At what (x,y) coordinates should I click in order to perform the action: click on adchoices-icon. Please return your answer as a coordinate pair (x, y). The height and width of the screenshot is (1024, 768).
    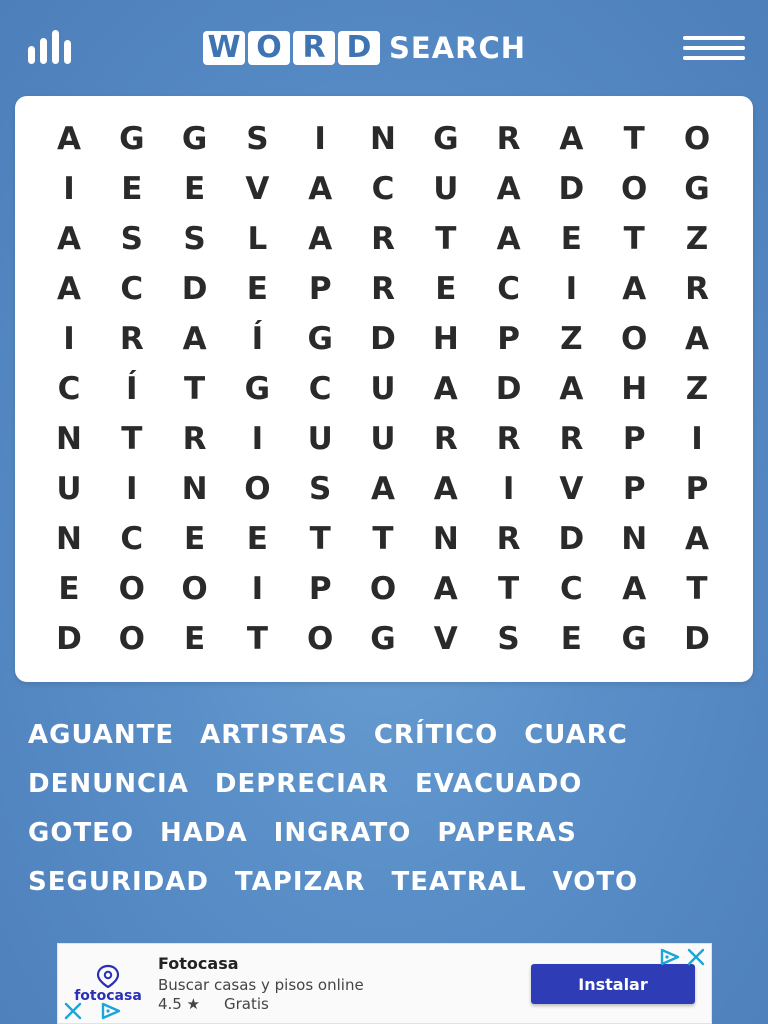
    Looking at the image, I should click on (670, 957).